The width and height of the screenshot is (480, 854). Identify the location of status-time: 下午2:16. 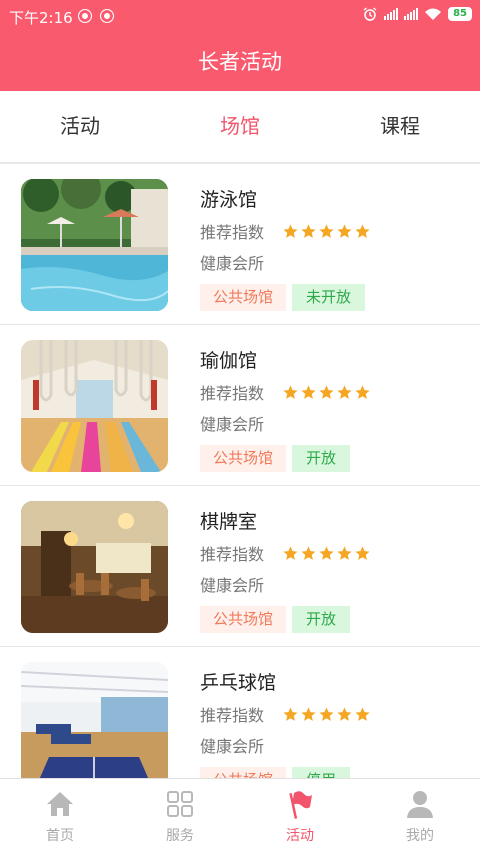
(41, 18).